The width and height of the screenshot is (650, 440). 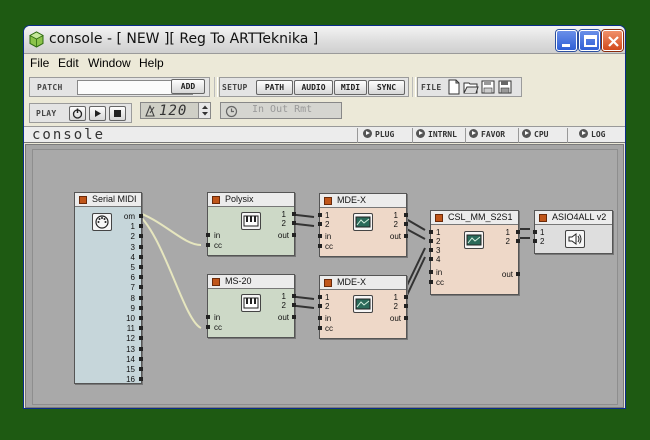 What do you see at coordinates (294, 296) in the screenshot?
I see `ms20-out-1-port` at bounding box center [294, 296].